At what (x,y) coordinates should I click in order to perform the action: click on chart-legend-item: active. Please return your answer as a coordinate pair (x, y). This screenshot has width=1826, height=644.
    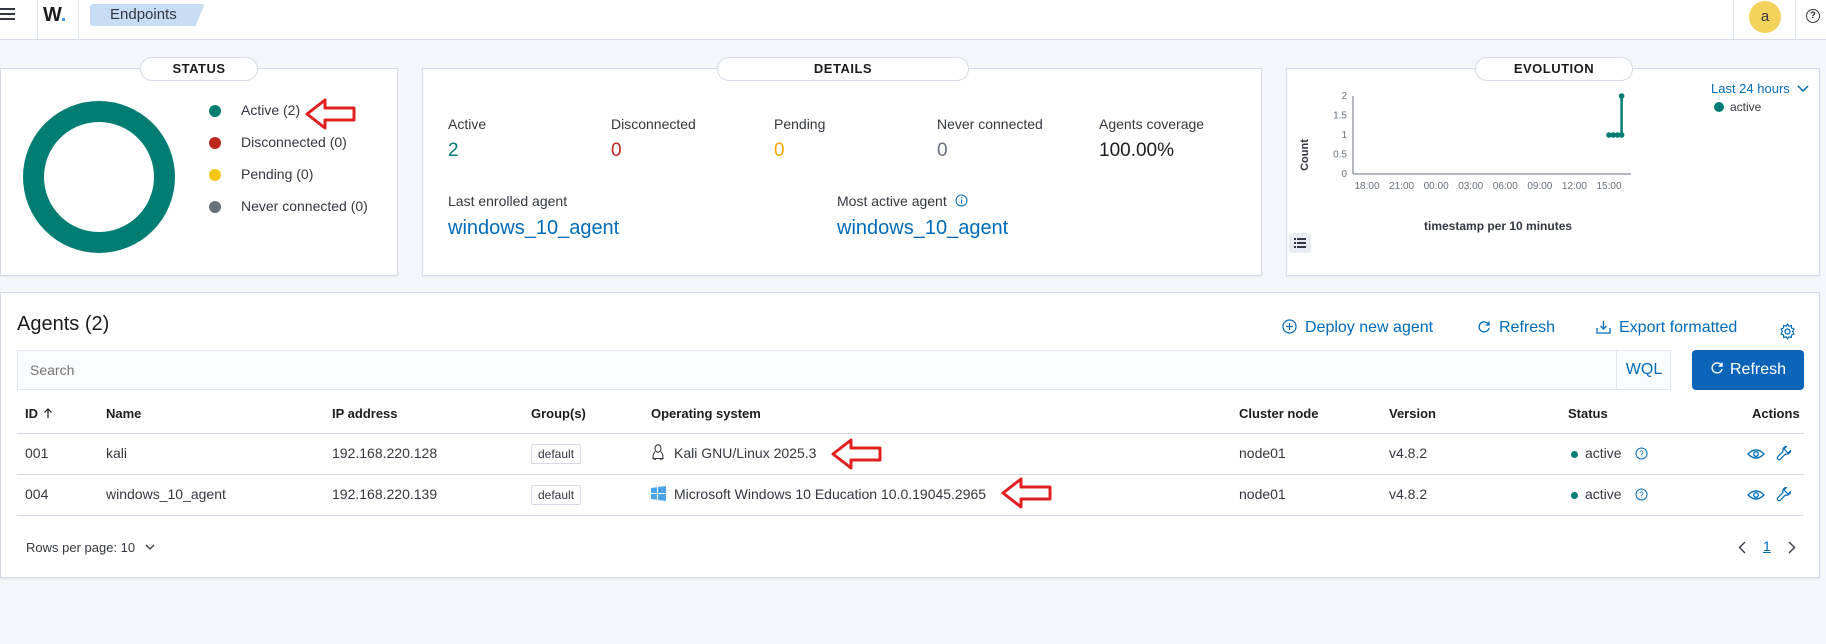
    Looking at the image, I should click on (1737, 107).